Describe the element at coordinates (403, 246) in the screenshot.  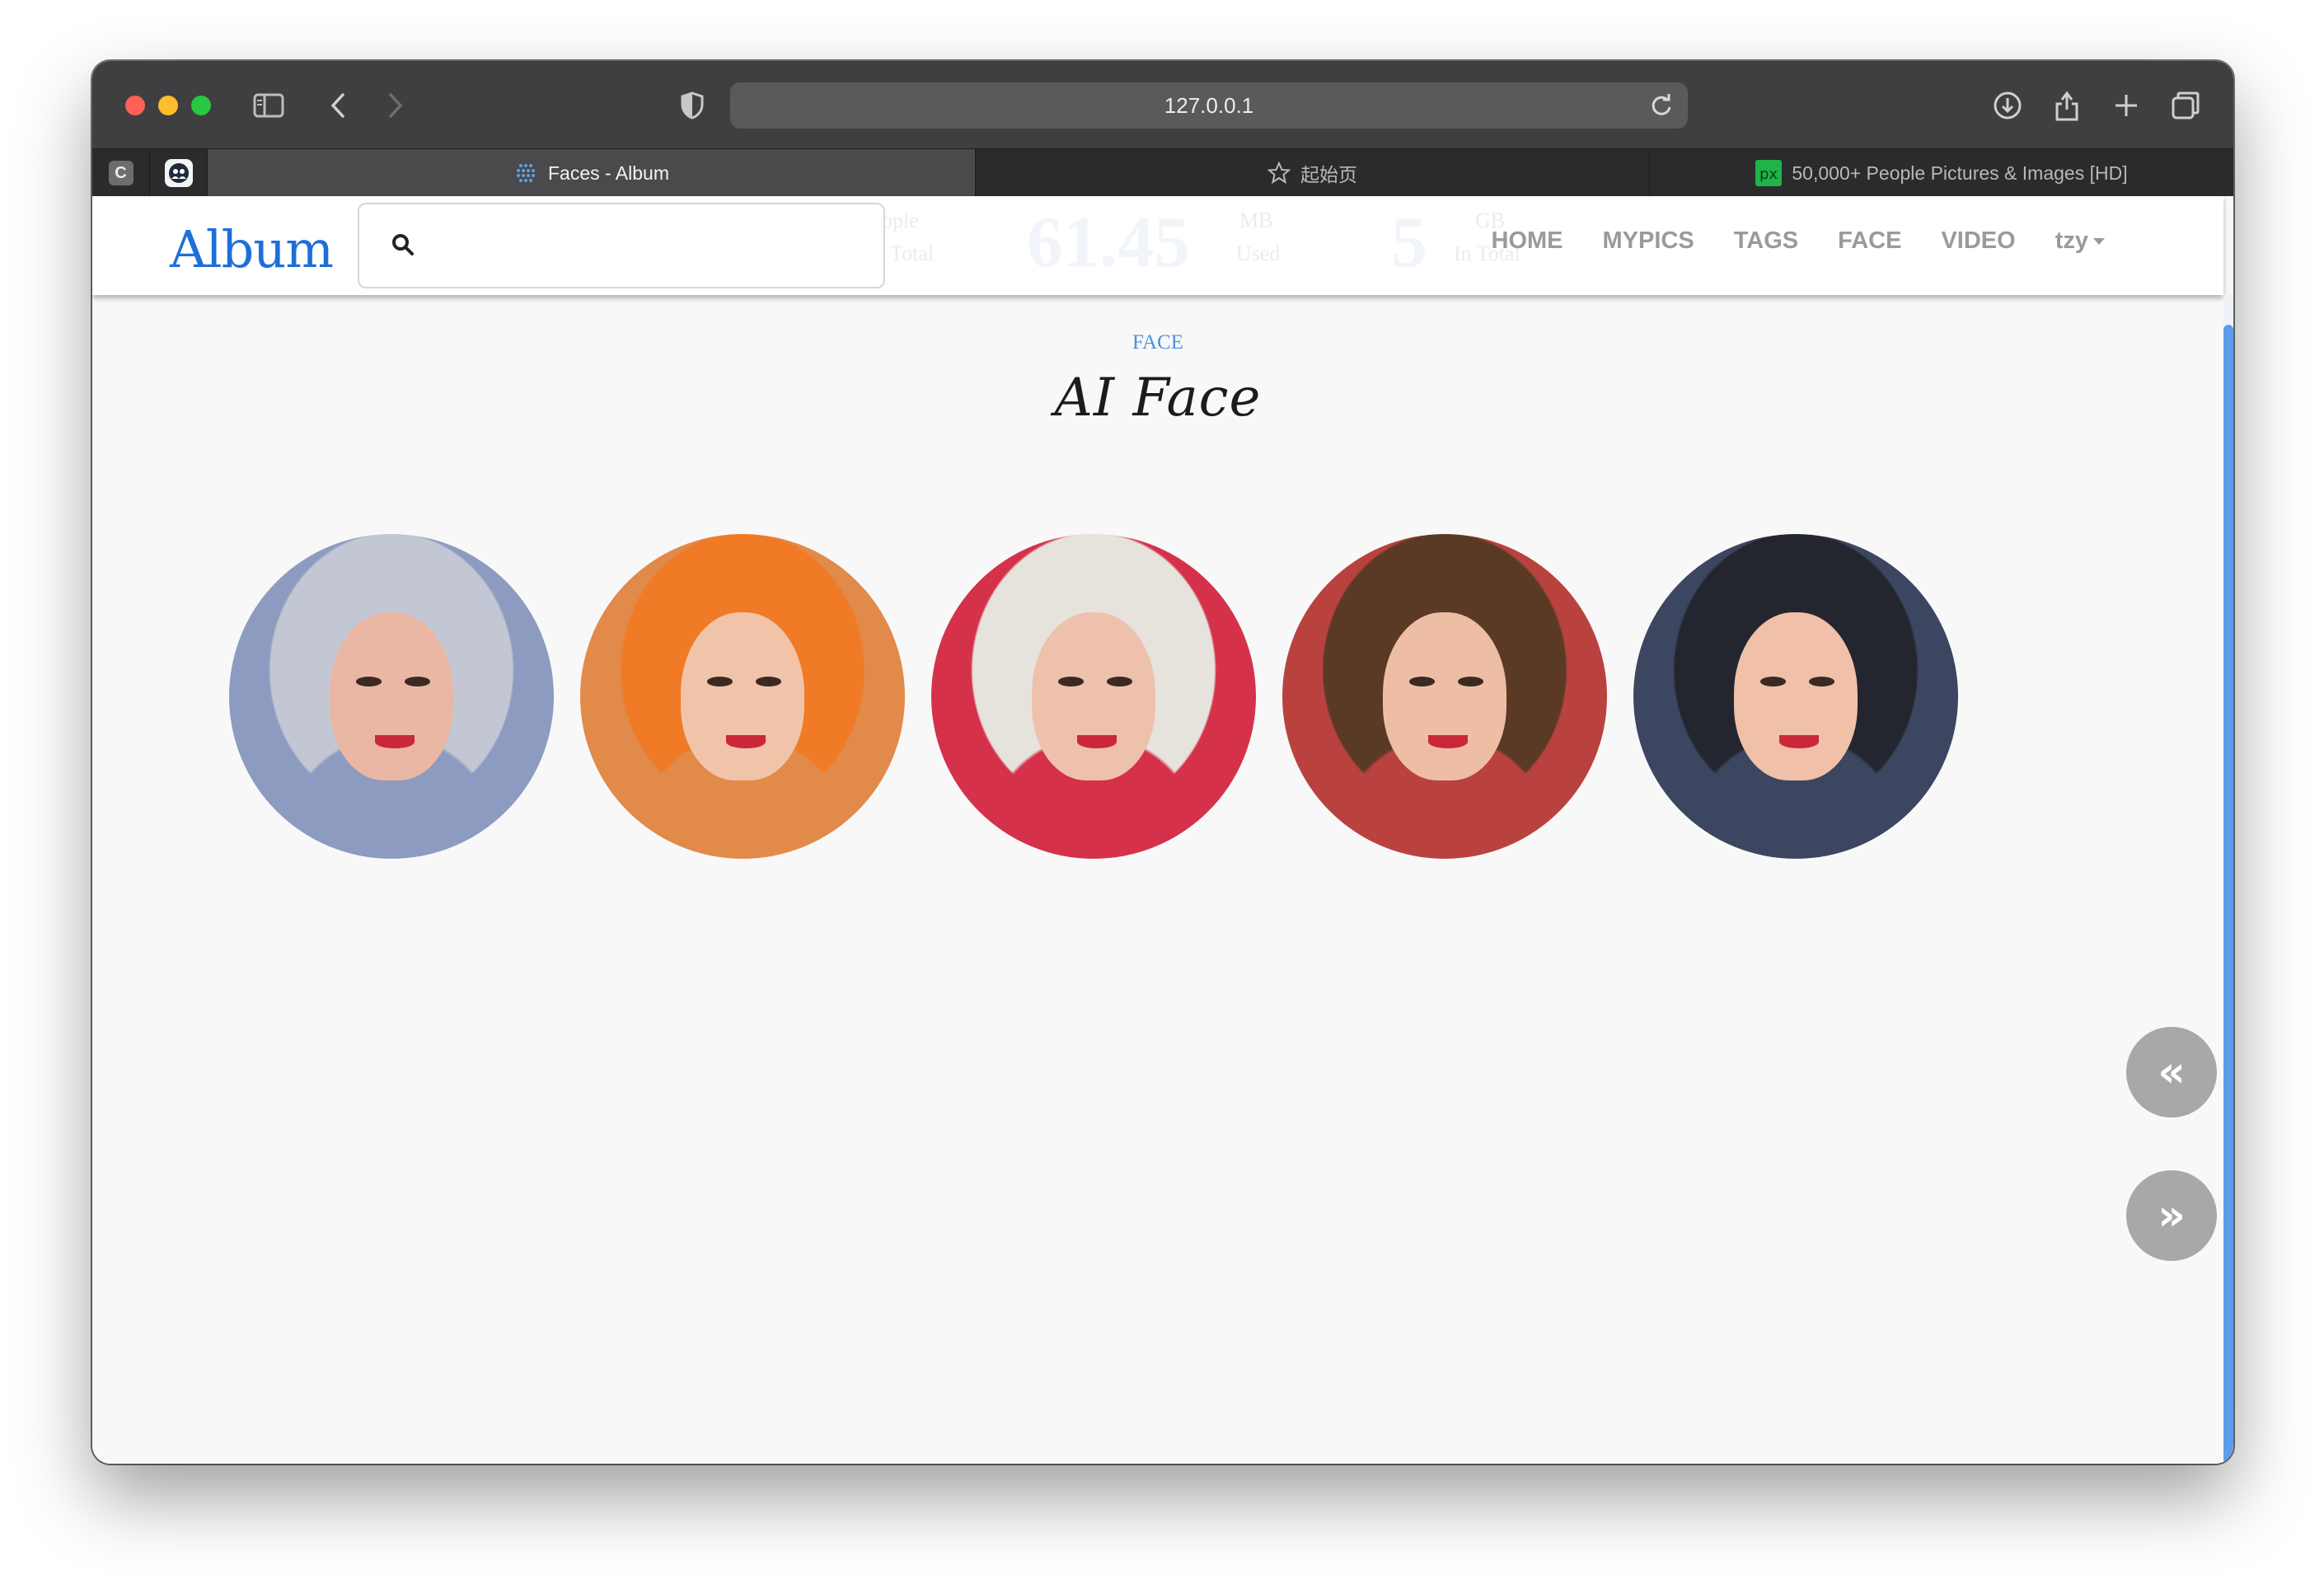
I see `search-icon` at that location.